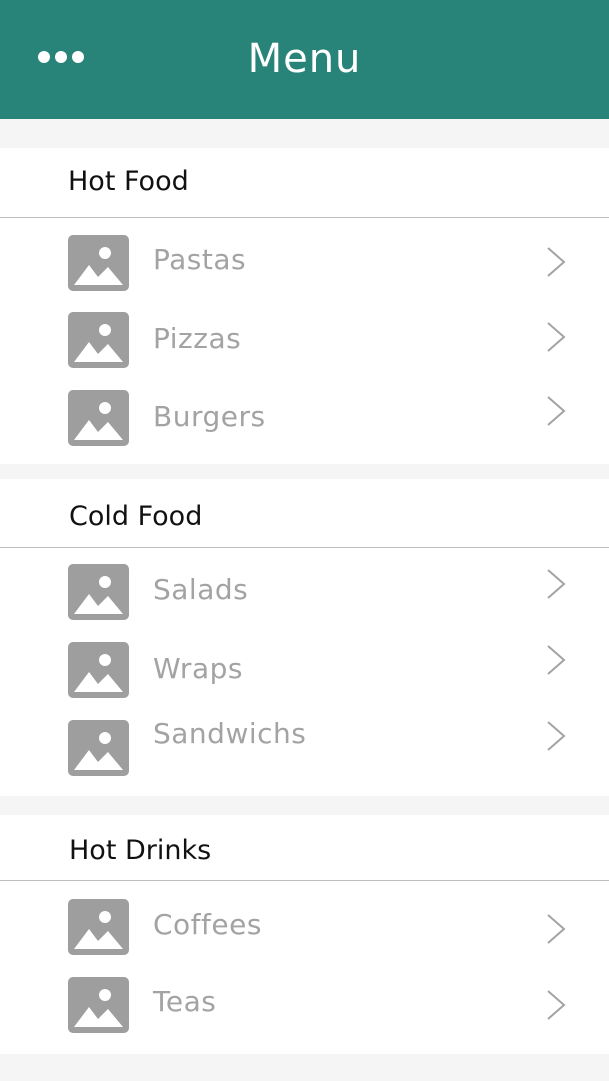  Describe the element at coordinates (304, 929) in the screenshot. I see `list-item-coffees: Coffees` at that location.